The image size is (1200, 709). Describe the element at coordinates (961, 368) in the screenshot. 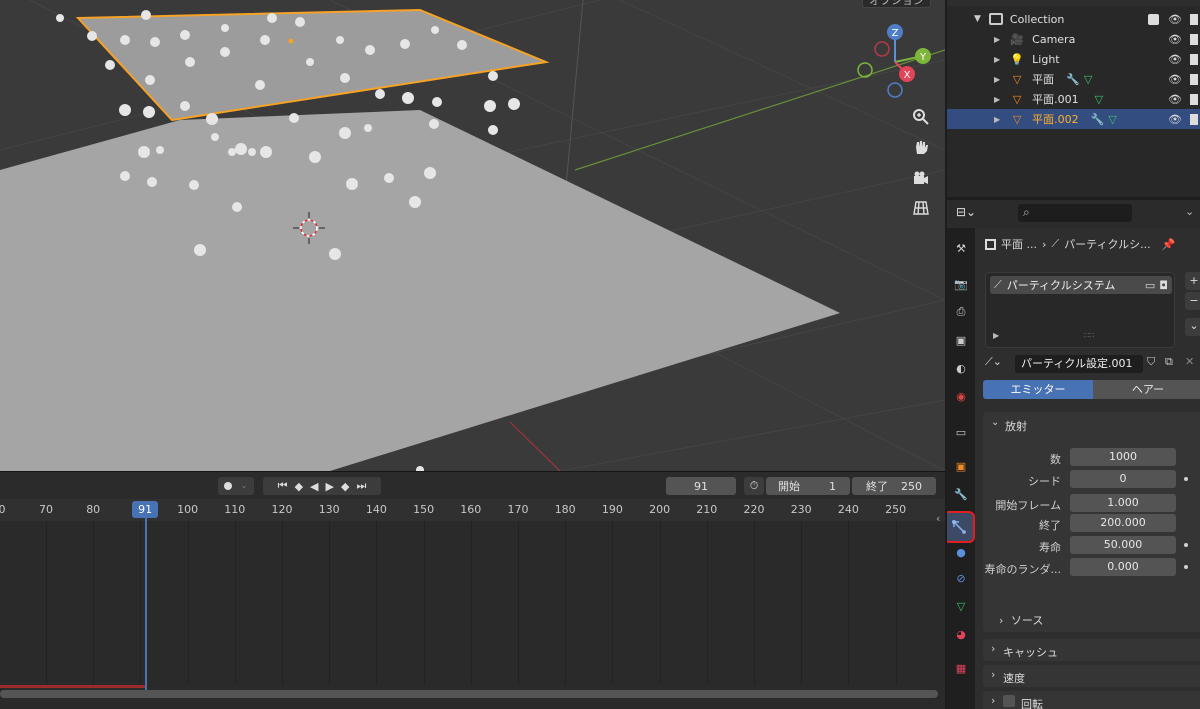

I see `tab-scene: ◐` at that location.